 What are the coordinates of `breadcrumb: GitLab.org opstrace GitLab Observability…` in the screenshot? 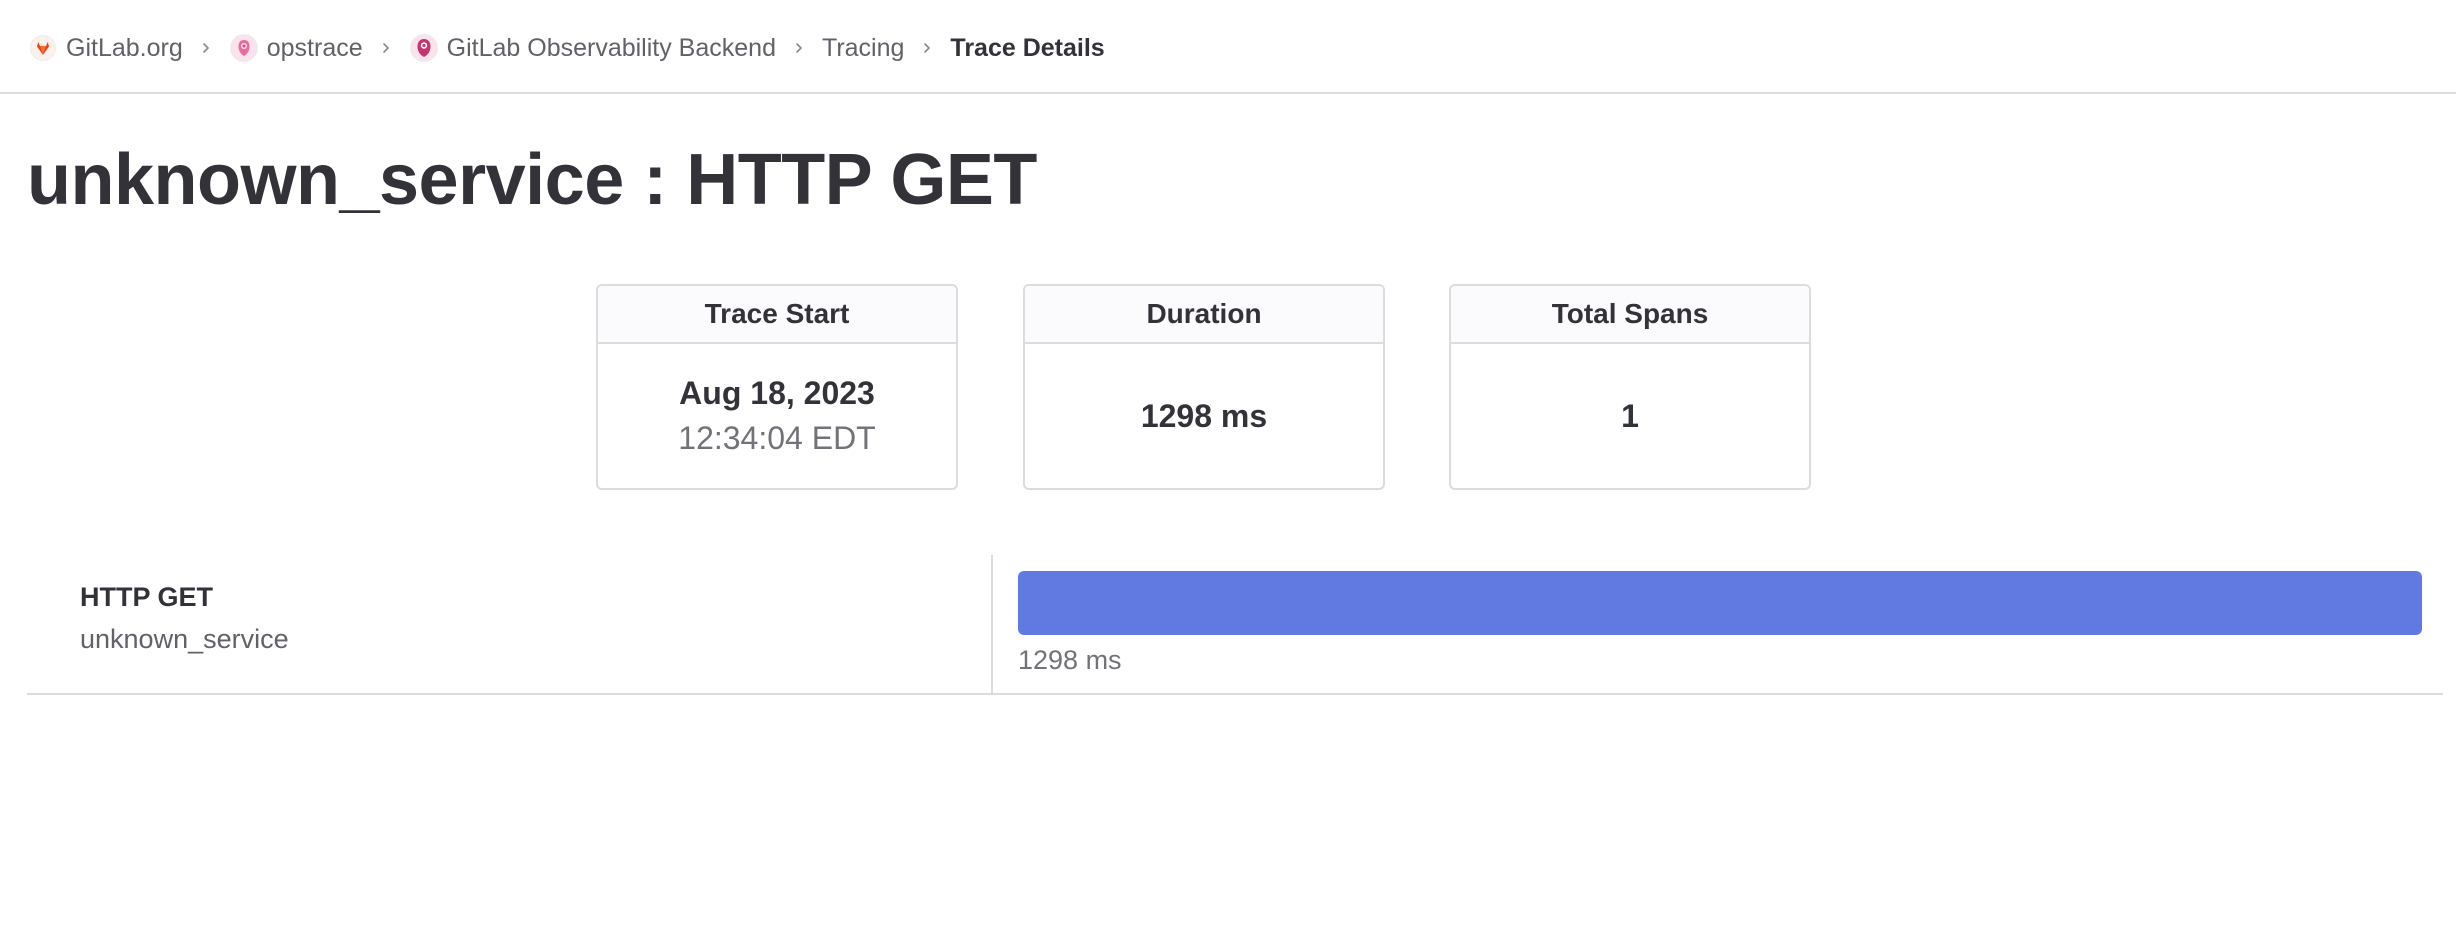 It's located at (566, 48).